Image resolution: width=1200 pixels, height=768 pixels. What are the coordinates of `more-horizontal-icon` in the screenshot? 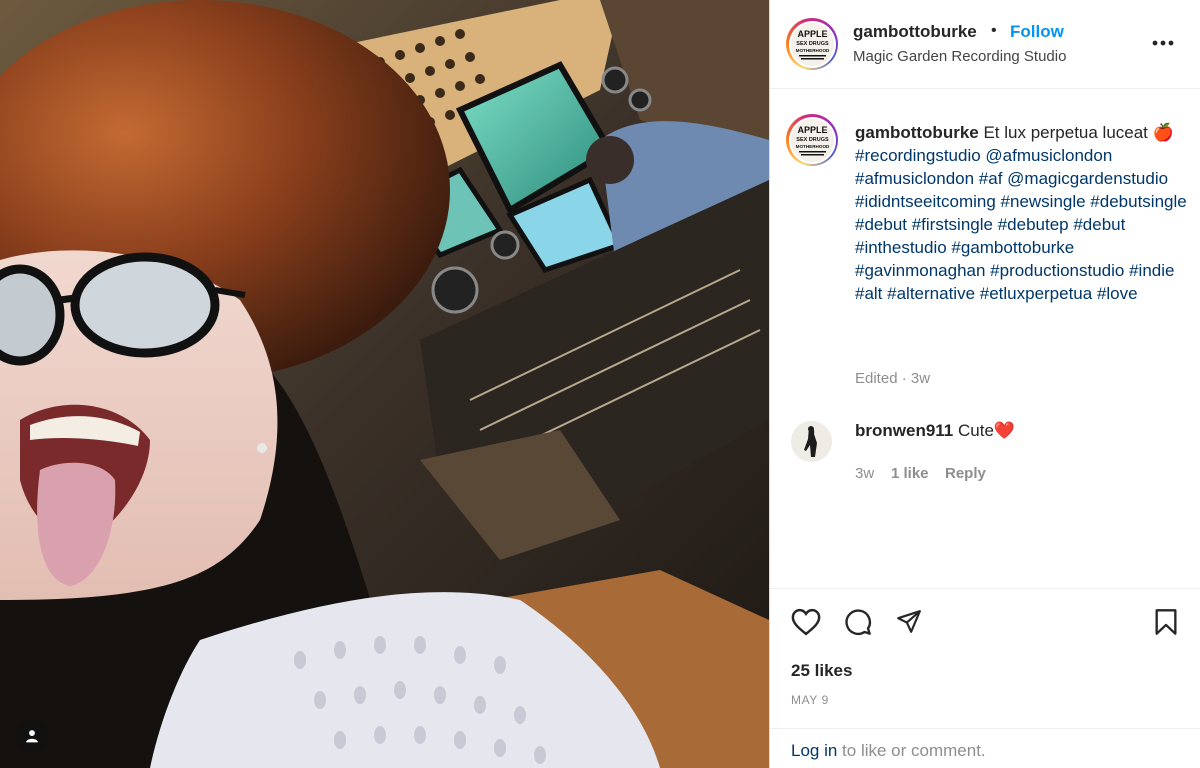 It's located at (1163, 43).